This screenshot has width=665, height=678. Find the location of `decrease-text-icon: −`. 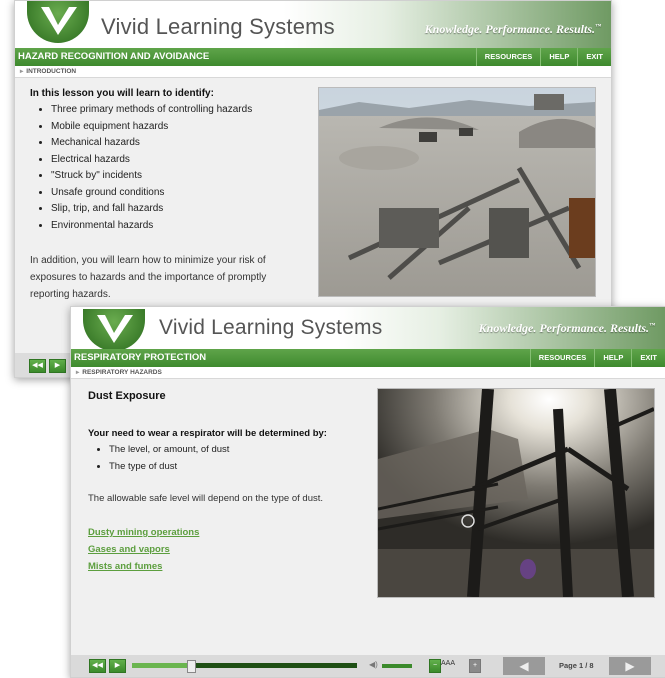

decrease-text-icon: − is located at coordinates (435, 666).